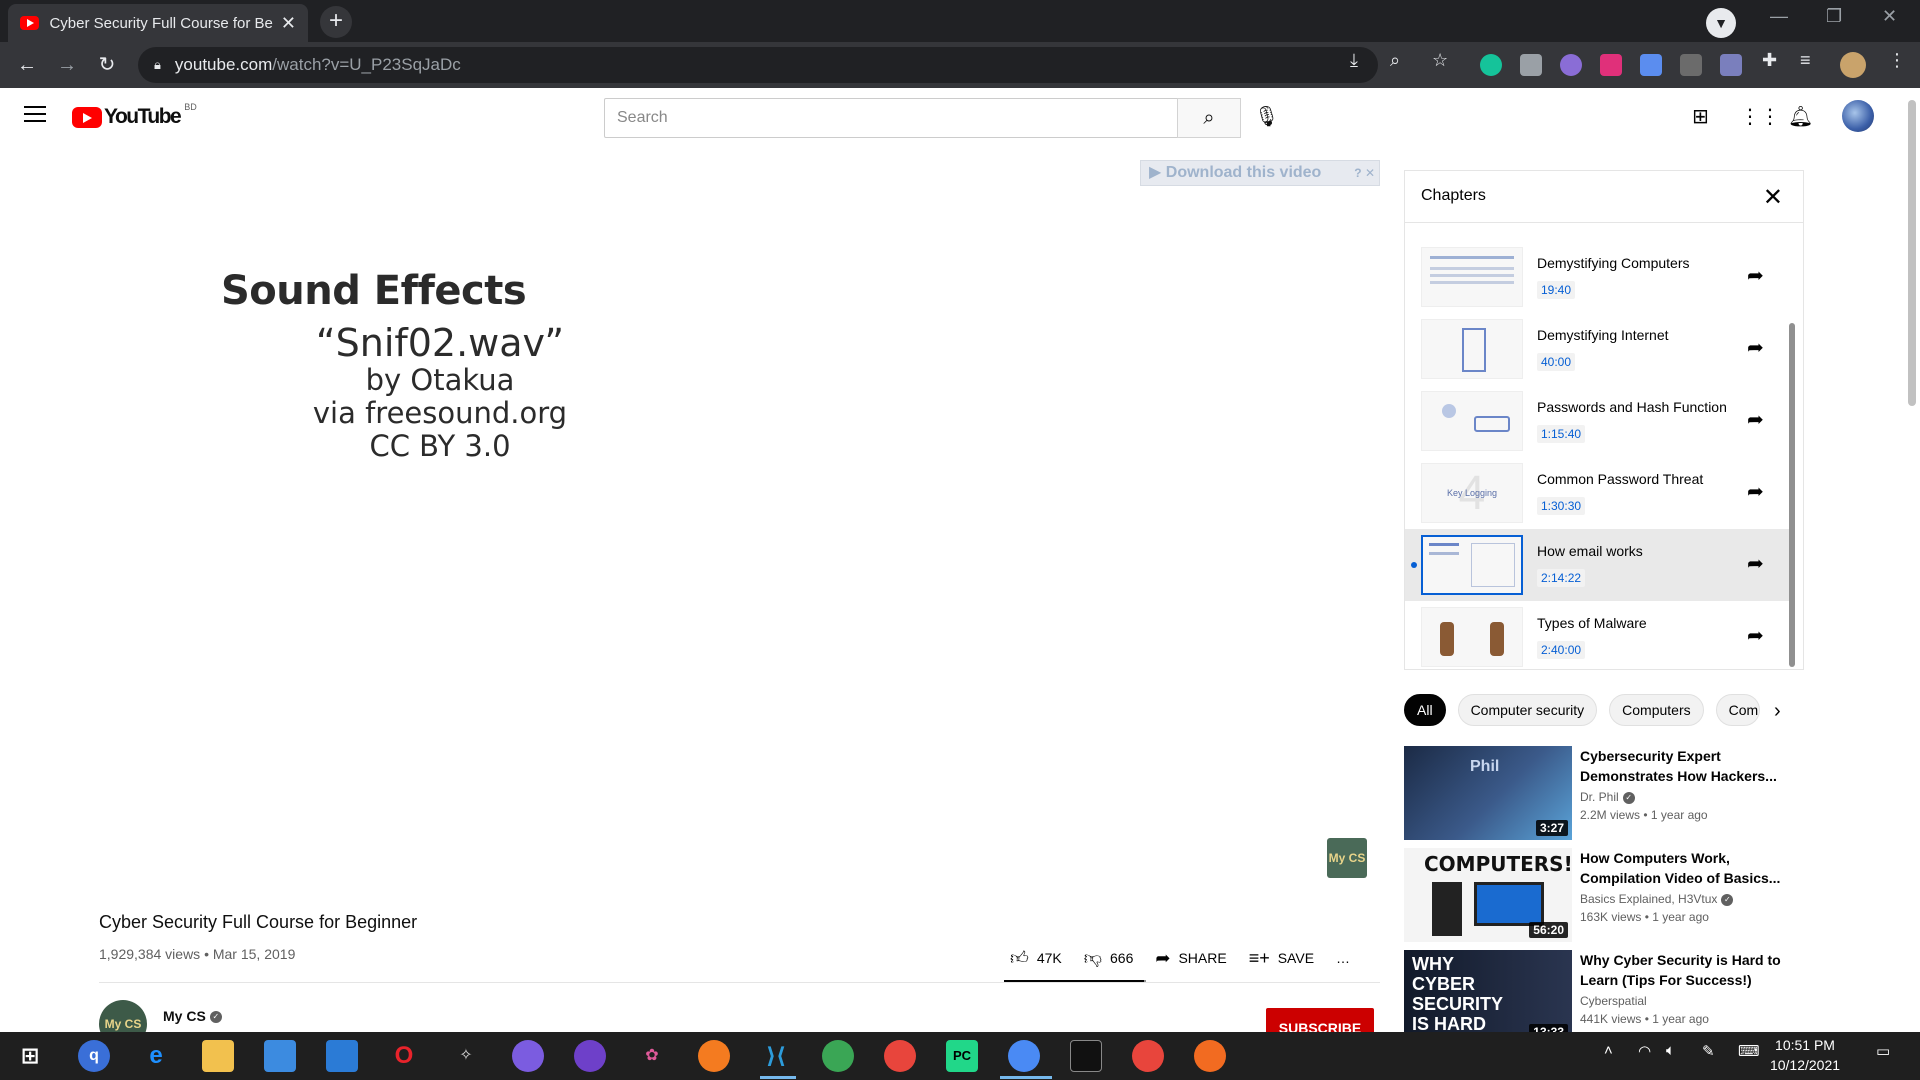 Image resolution: width=1920 pixels, height=1080 pixels. What do you see at coordinates (1347, 858) in the screenshot?
I see `channel-watermark: My CS` at bounding box center [1347, 858].